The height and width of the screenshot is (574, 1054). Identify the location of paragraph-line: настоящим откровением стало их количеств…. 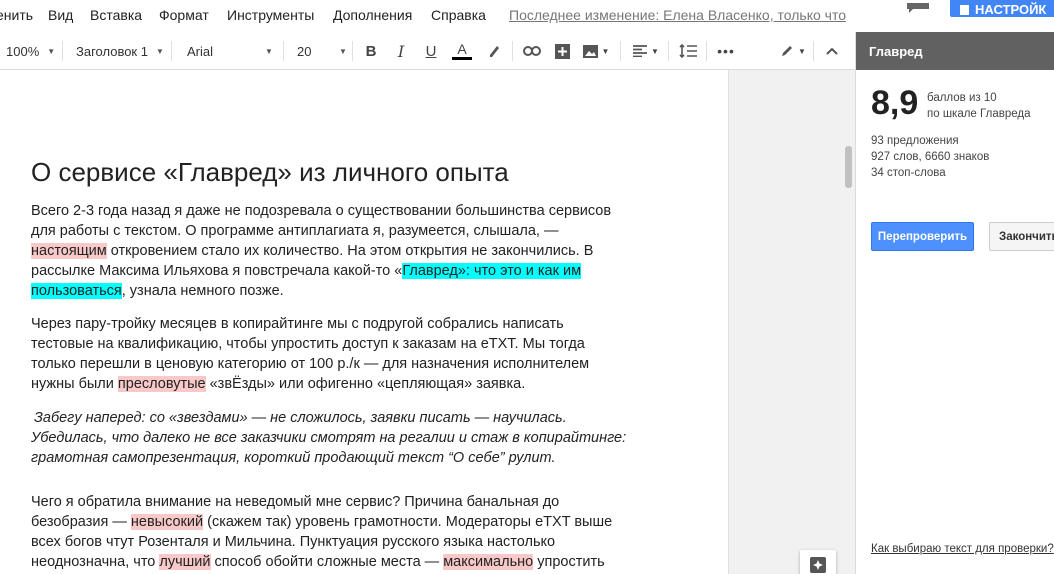
(321, 251).